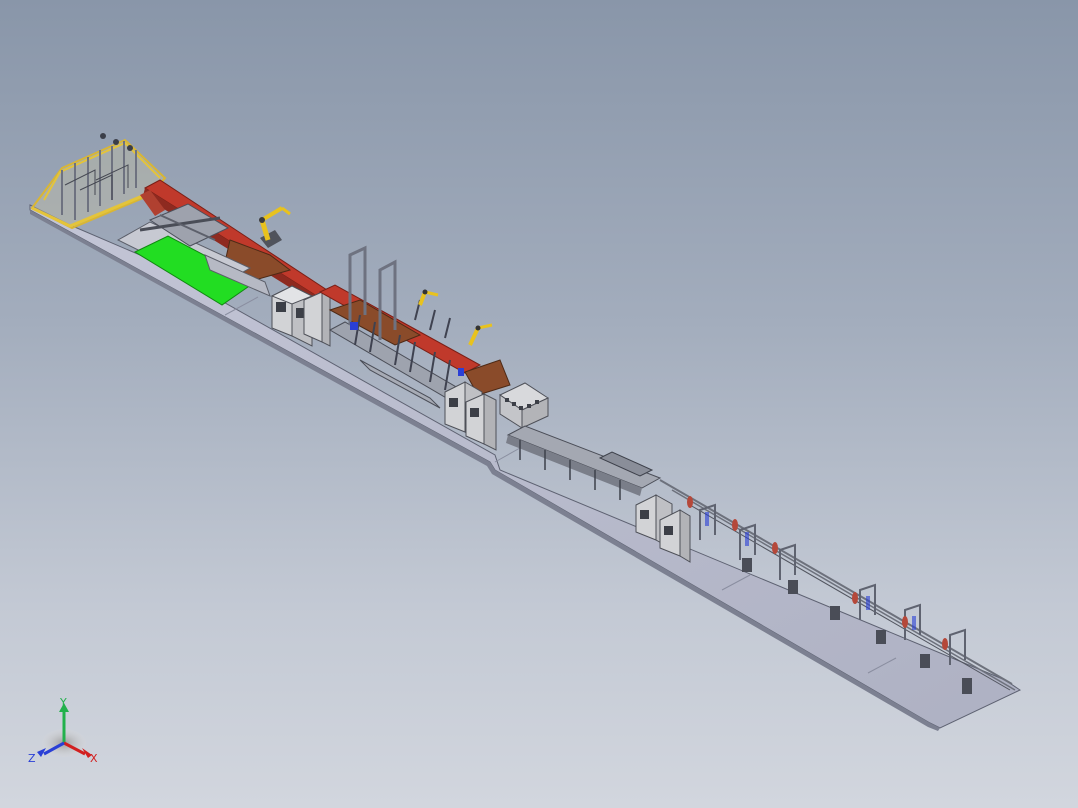 The image size is (1078, 808). What do you see at coordinates (63, 730) in the screenshot?
I see `coordinate-triad: Y X Z` at bounding box center [63, 730].